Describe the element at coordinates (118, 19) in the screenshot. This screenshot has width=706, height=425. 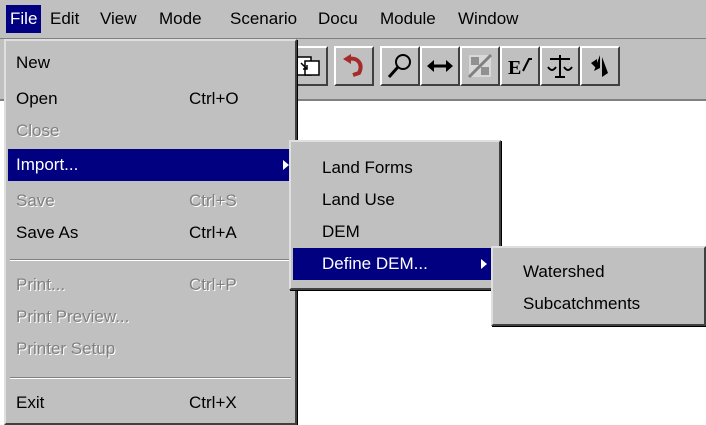
I see `menu-view: View` at that location.